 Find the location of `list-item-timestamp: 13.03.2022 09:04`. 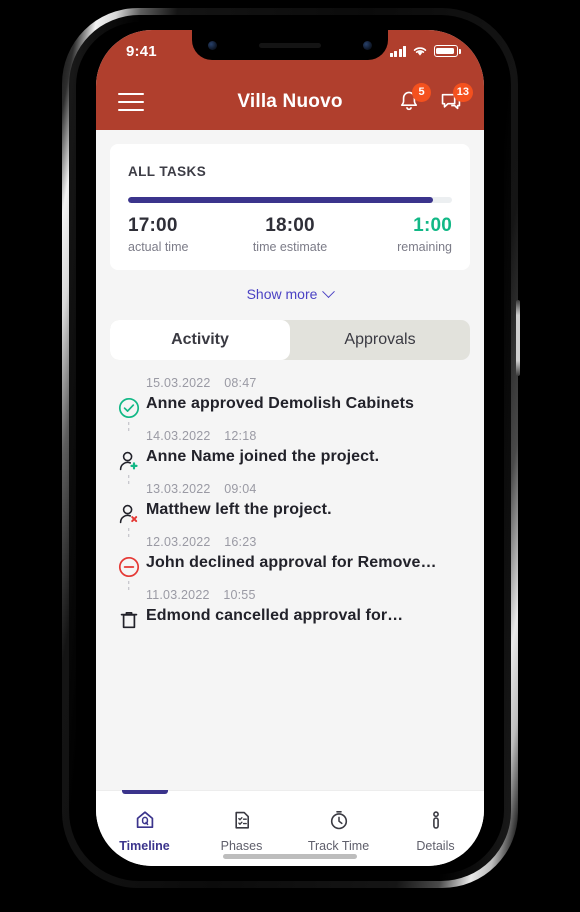

list-item-timestamp: 13.03.2022 09:04 is located at coordinates (307, 489).